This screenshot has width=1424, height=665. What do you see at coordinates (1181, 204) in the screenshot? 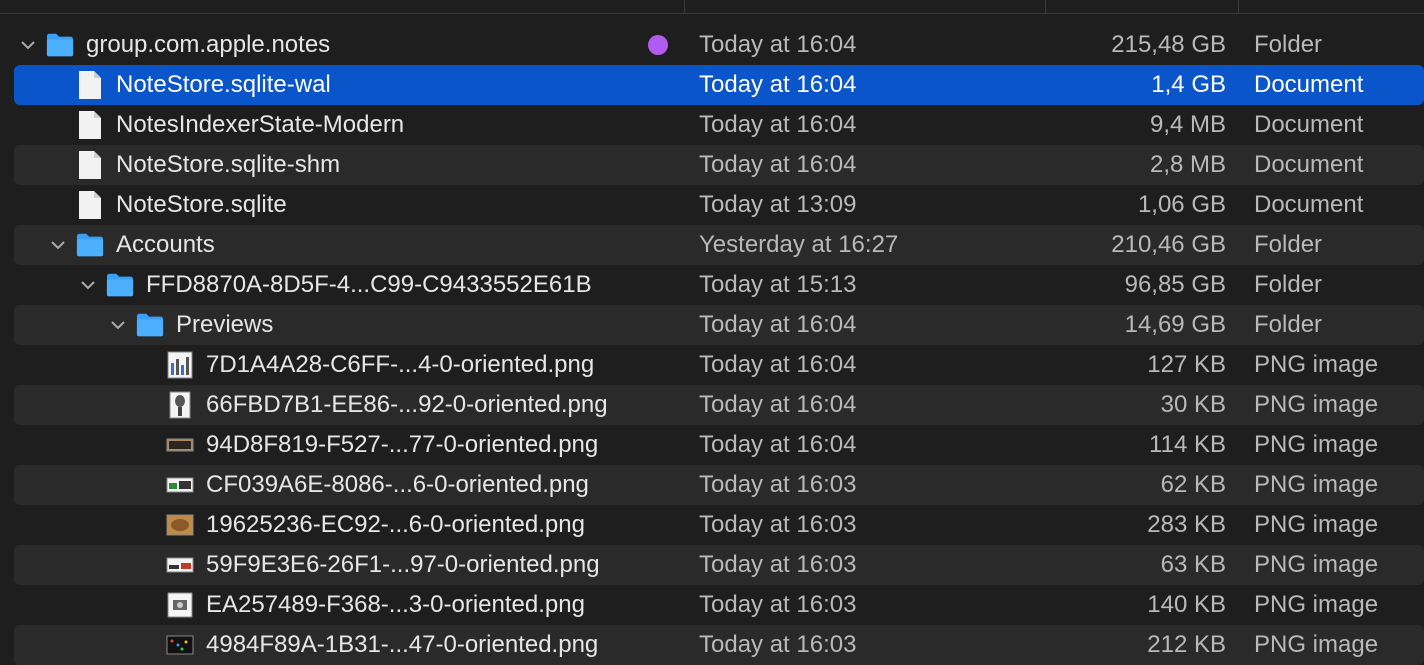
I see `file-size: 1,06 GB` at bounding box center [1181, 204].